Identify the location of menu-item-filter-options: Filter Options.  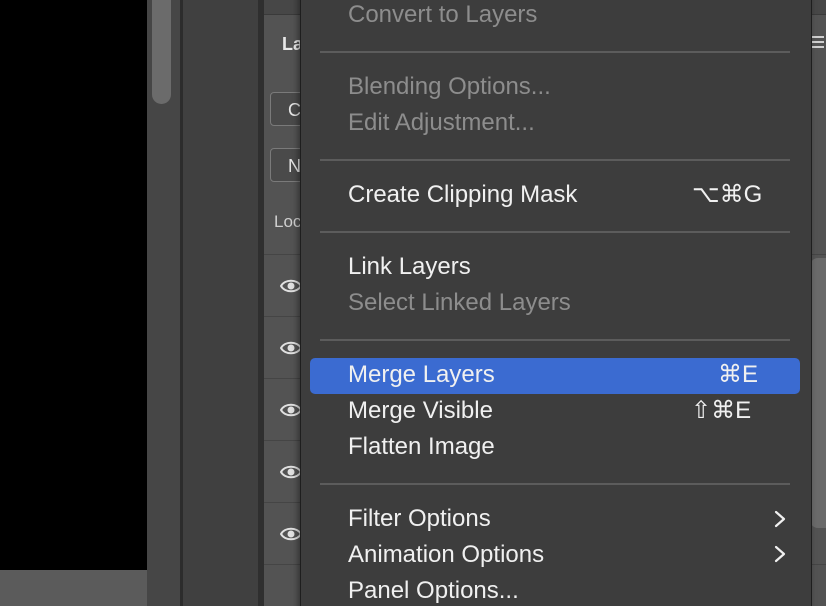
(419, 519).